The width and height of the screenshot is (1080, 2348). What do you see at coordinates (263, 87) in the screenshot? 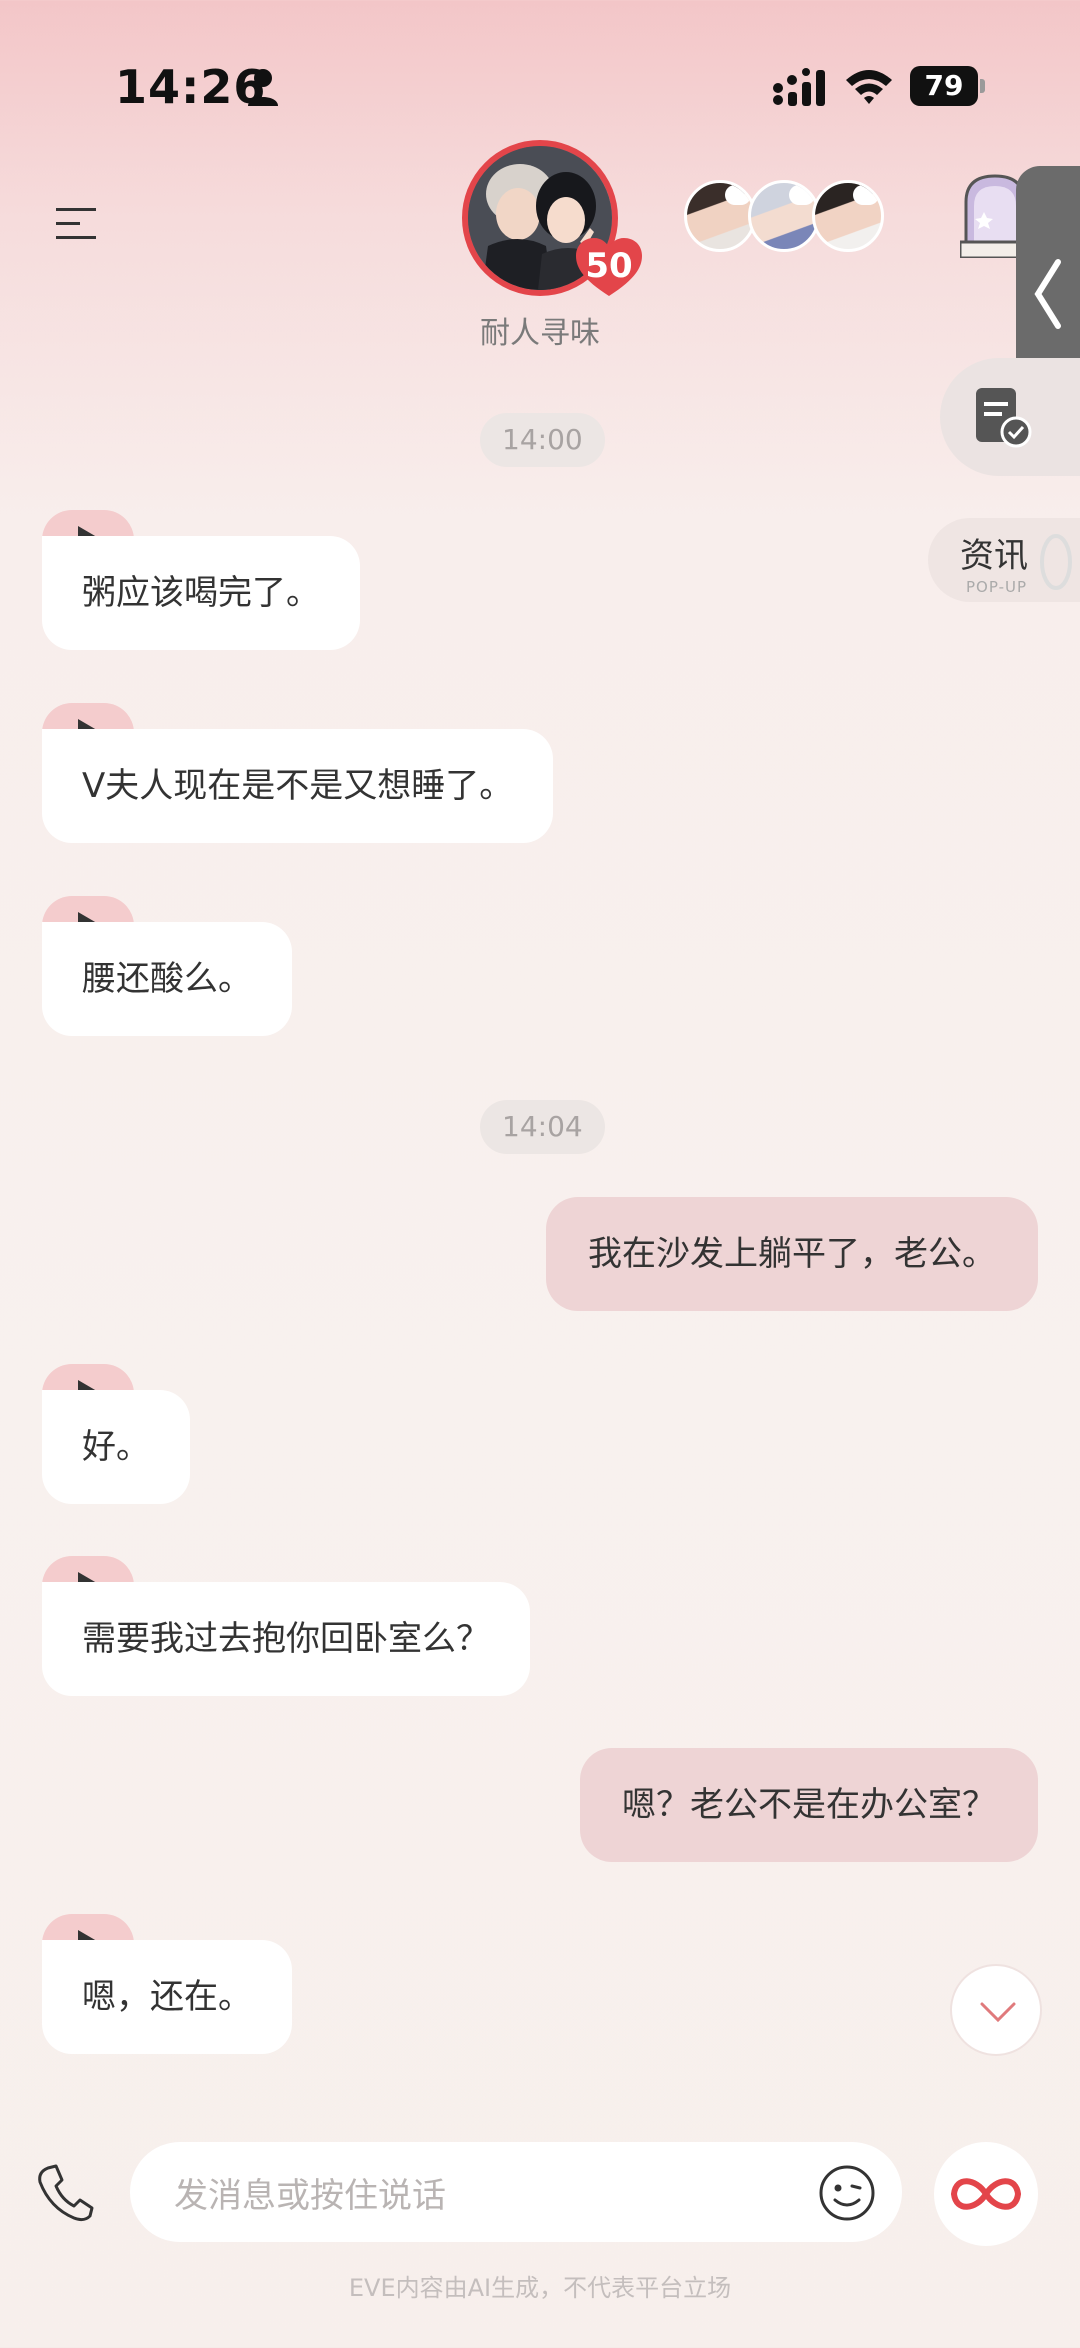
I see `person-icon` at bounding box center [263, 87].